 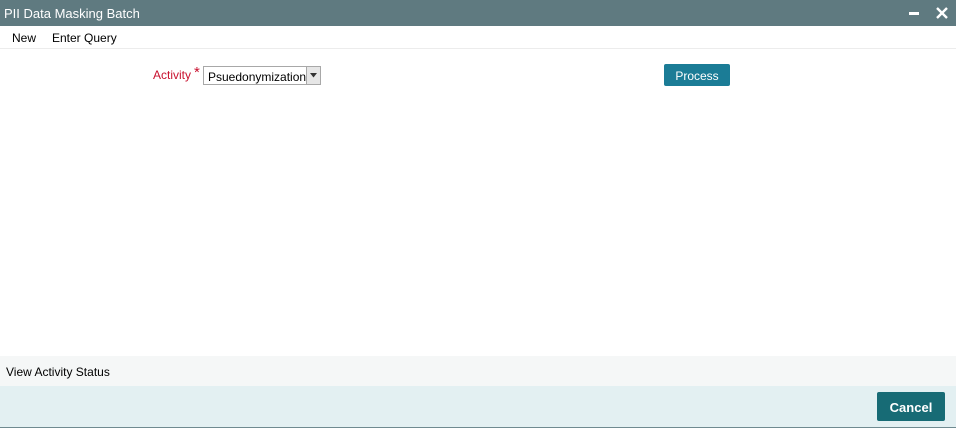 I want to click on chevron-down-icon, so click(x=313, y=75).